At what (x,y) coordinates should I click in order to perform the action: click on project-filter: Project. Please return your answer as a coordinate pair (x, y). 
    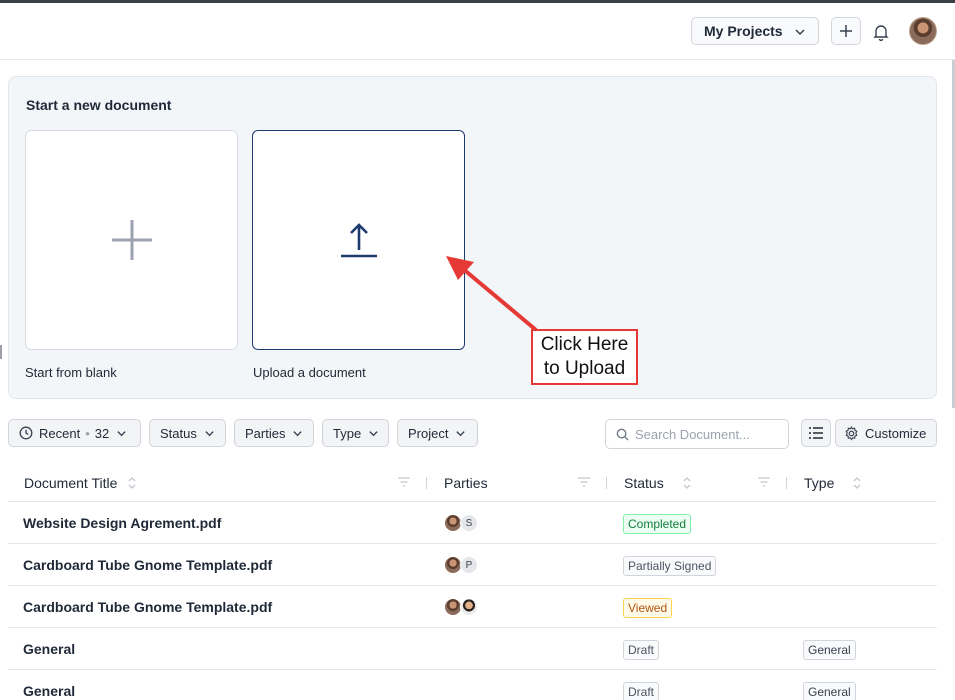
    Looking at the image, I should click on (437, 433).